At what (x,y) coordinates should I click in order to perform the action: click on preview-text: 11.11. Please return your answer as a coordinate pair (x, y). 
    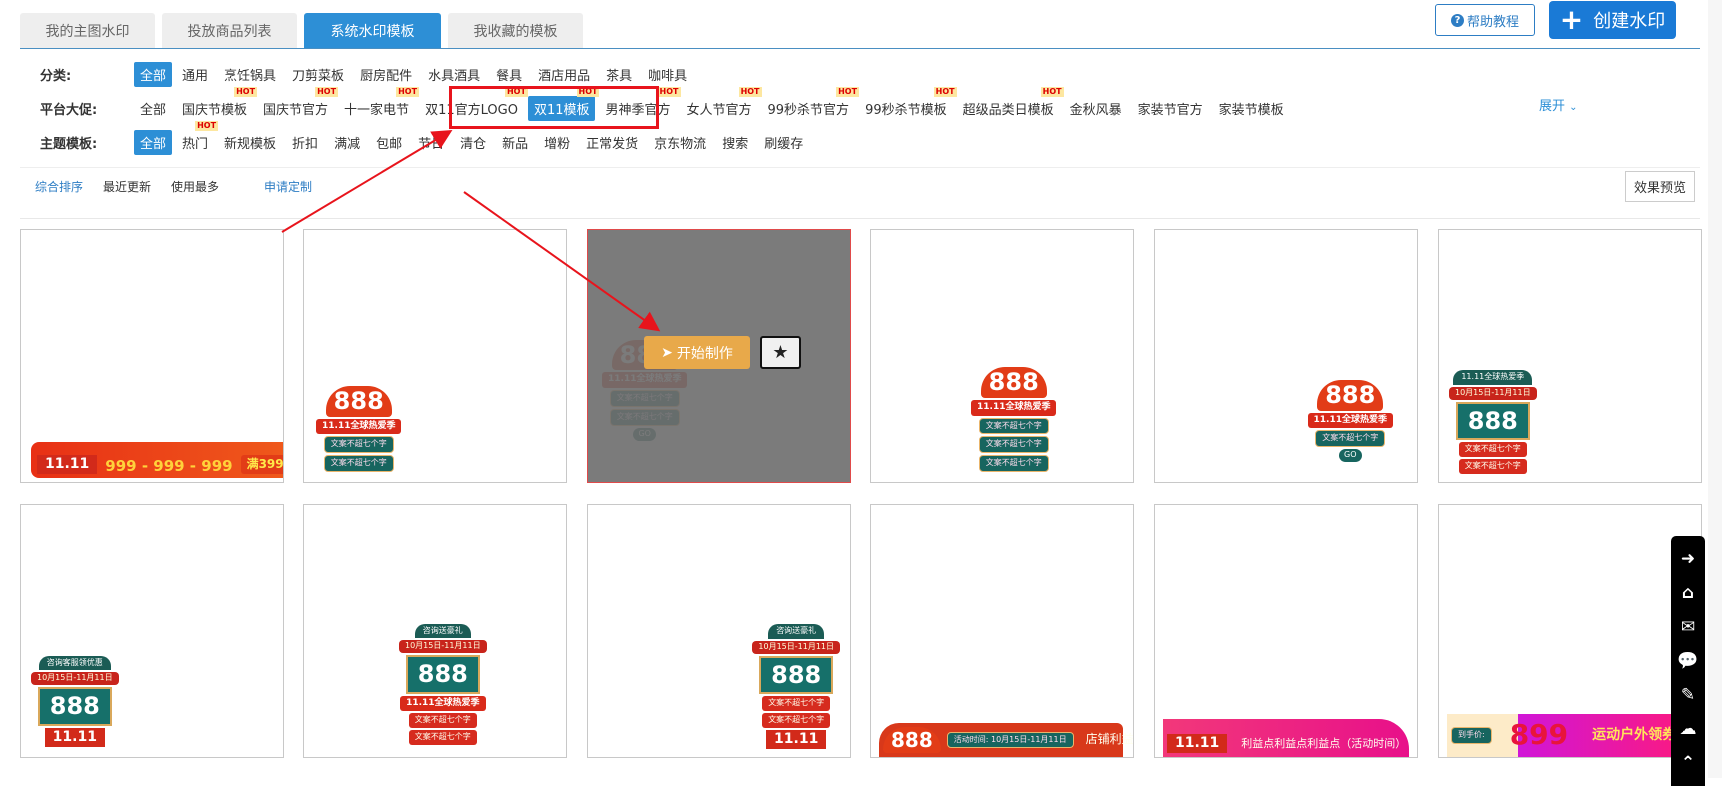
    Looking at the image, I should click on (67, 464).